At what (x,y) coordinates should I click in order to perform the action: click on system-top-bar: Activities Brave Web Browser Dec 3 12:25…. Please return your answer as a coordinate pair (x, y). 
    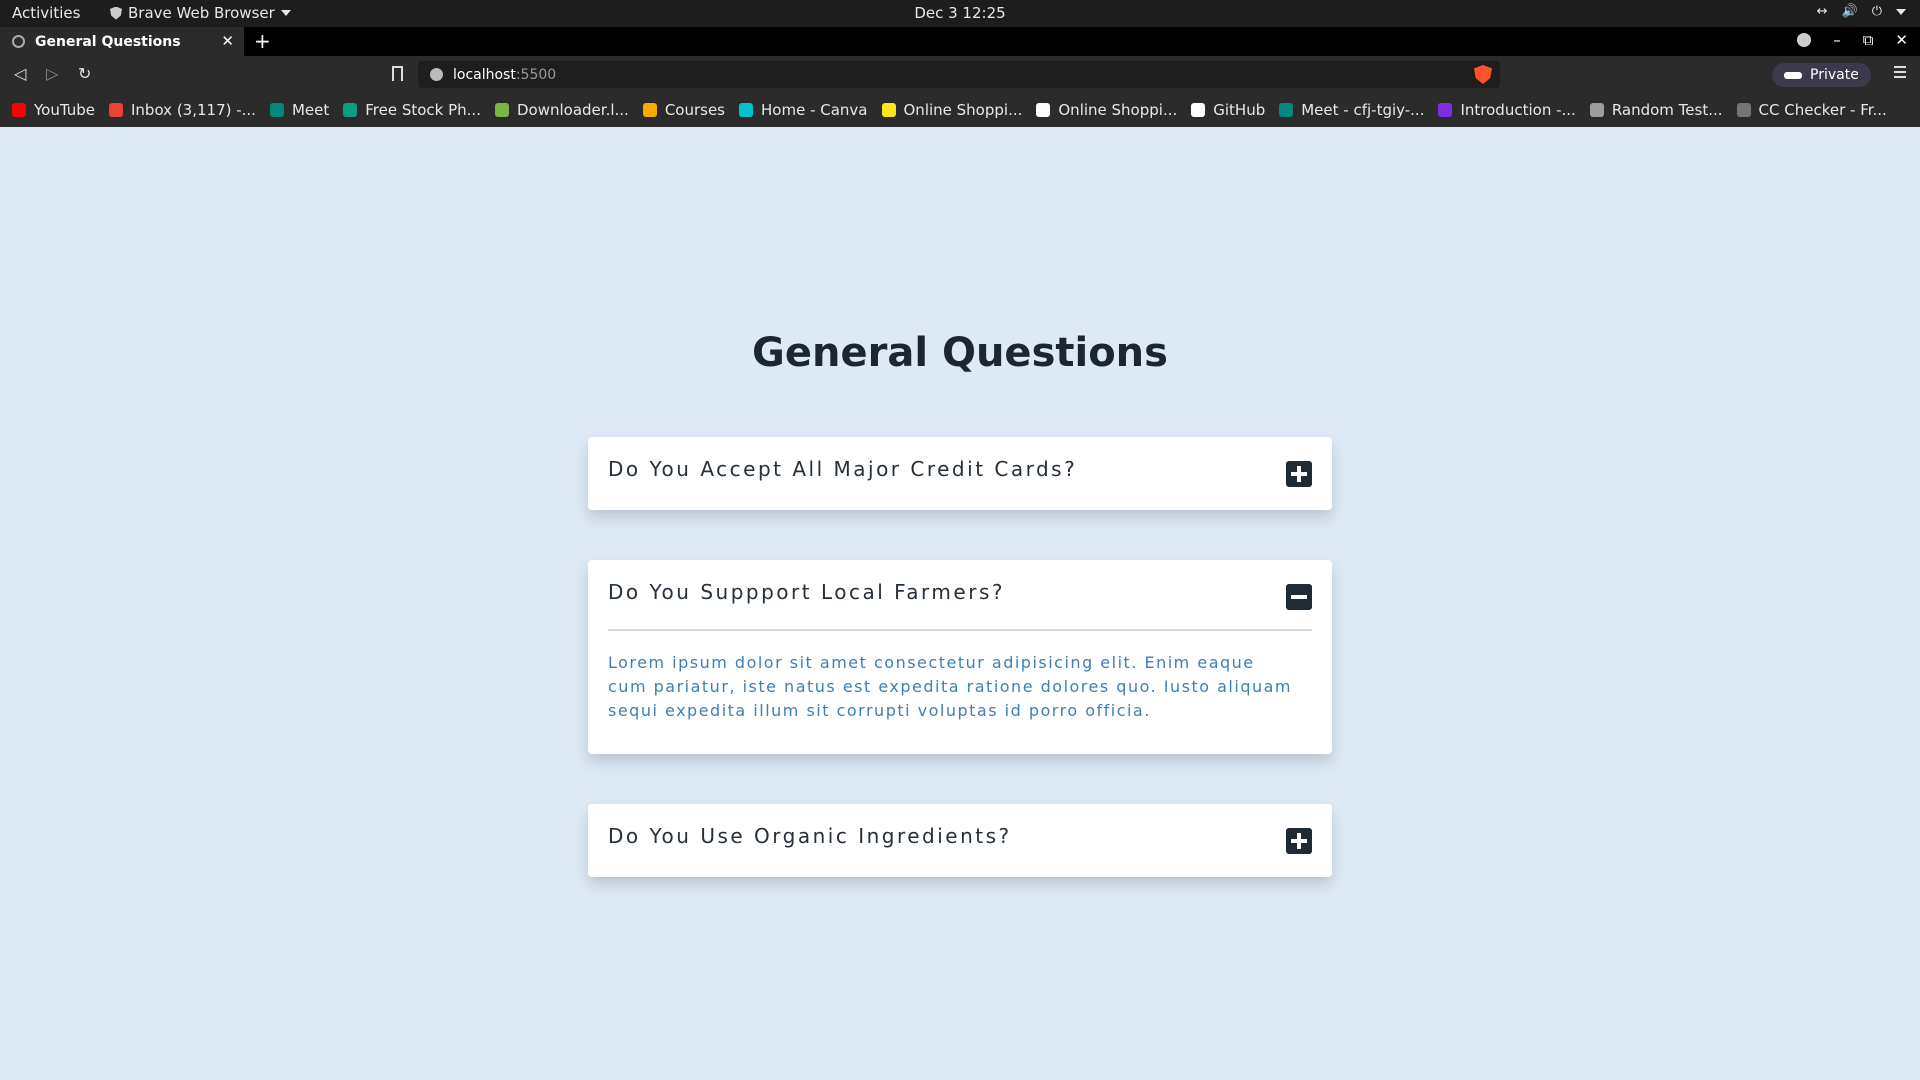
    Looking at the image, I should click on (960, 13).